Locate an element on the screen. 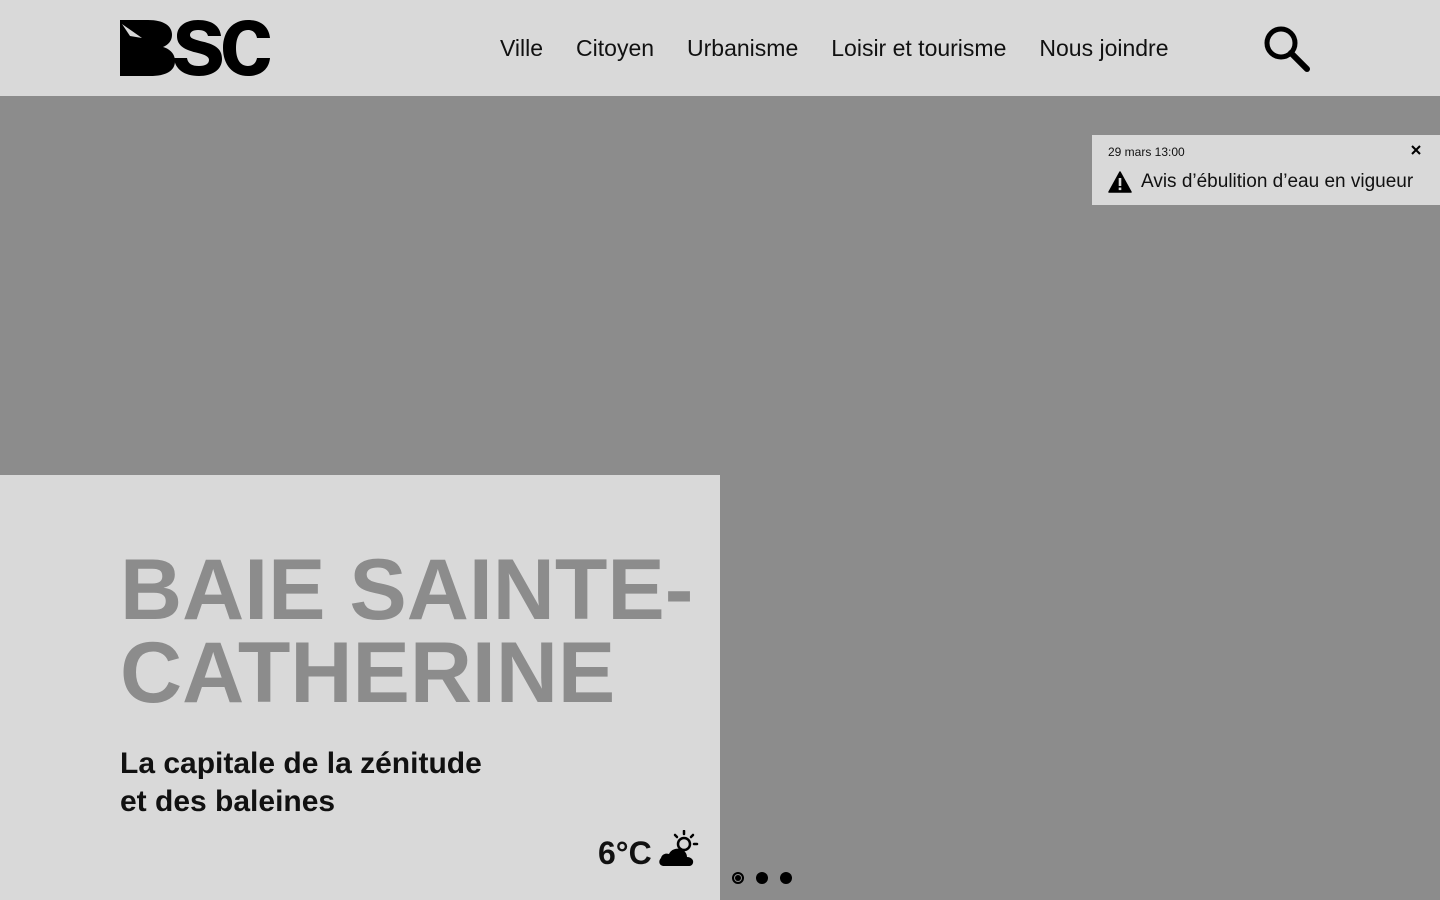  alert-close-button is located at coordinates (1416, 150).